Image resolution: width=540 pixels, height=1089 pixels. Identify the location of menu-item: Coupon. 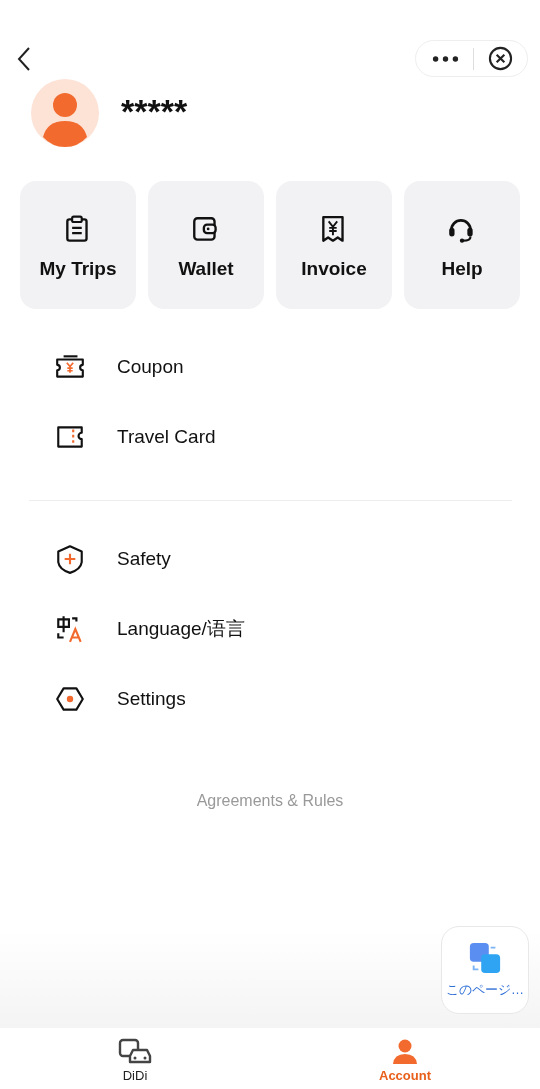
(270, 367).